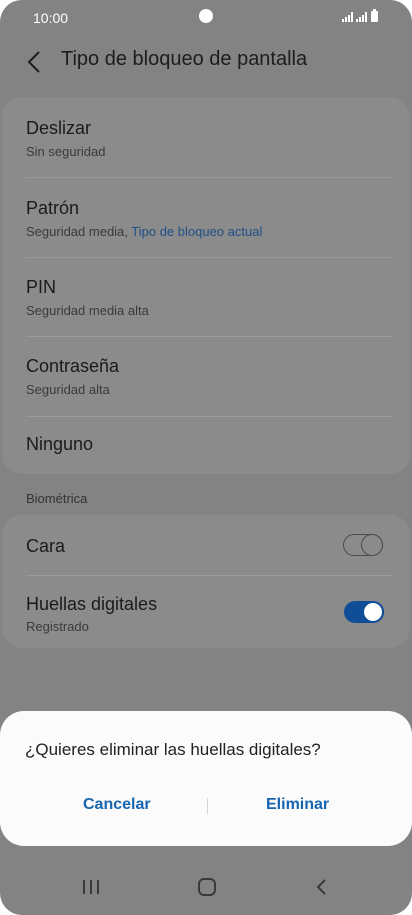 Image resolution: width=412 pixels, height=915 pixels. I want to click on home-icon, so click(207, 887).